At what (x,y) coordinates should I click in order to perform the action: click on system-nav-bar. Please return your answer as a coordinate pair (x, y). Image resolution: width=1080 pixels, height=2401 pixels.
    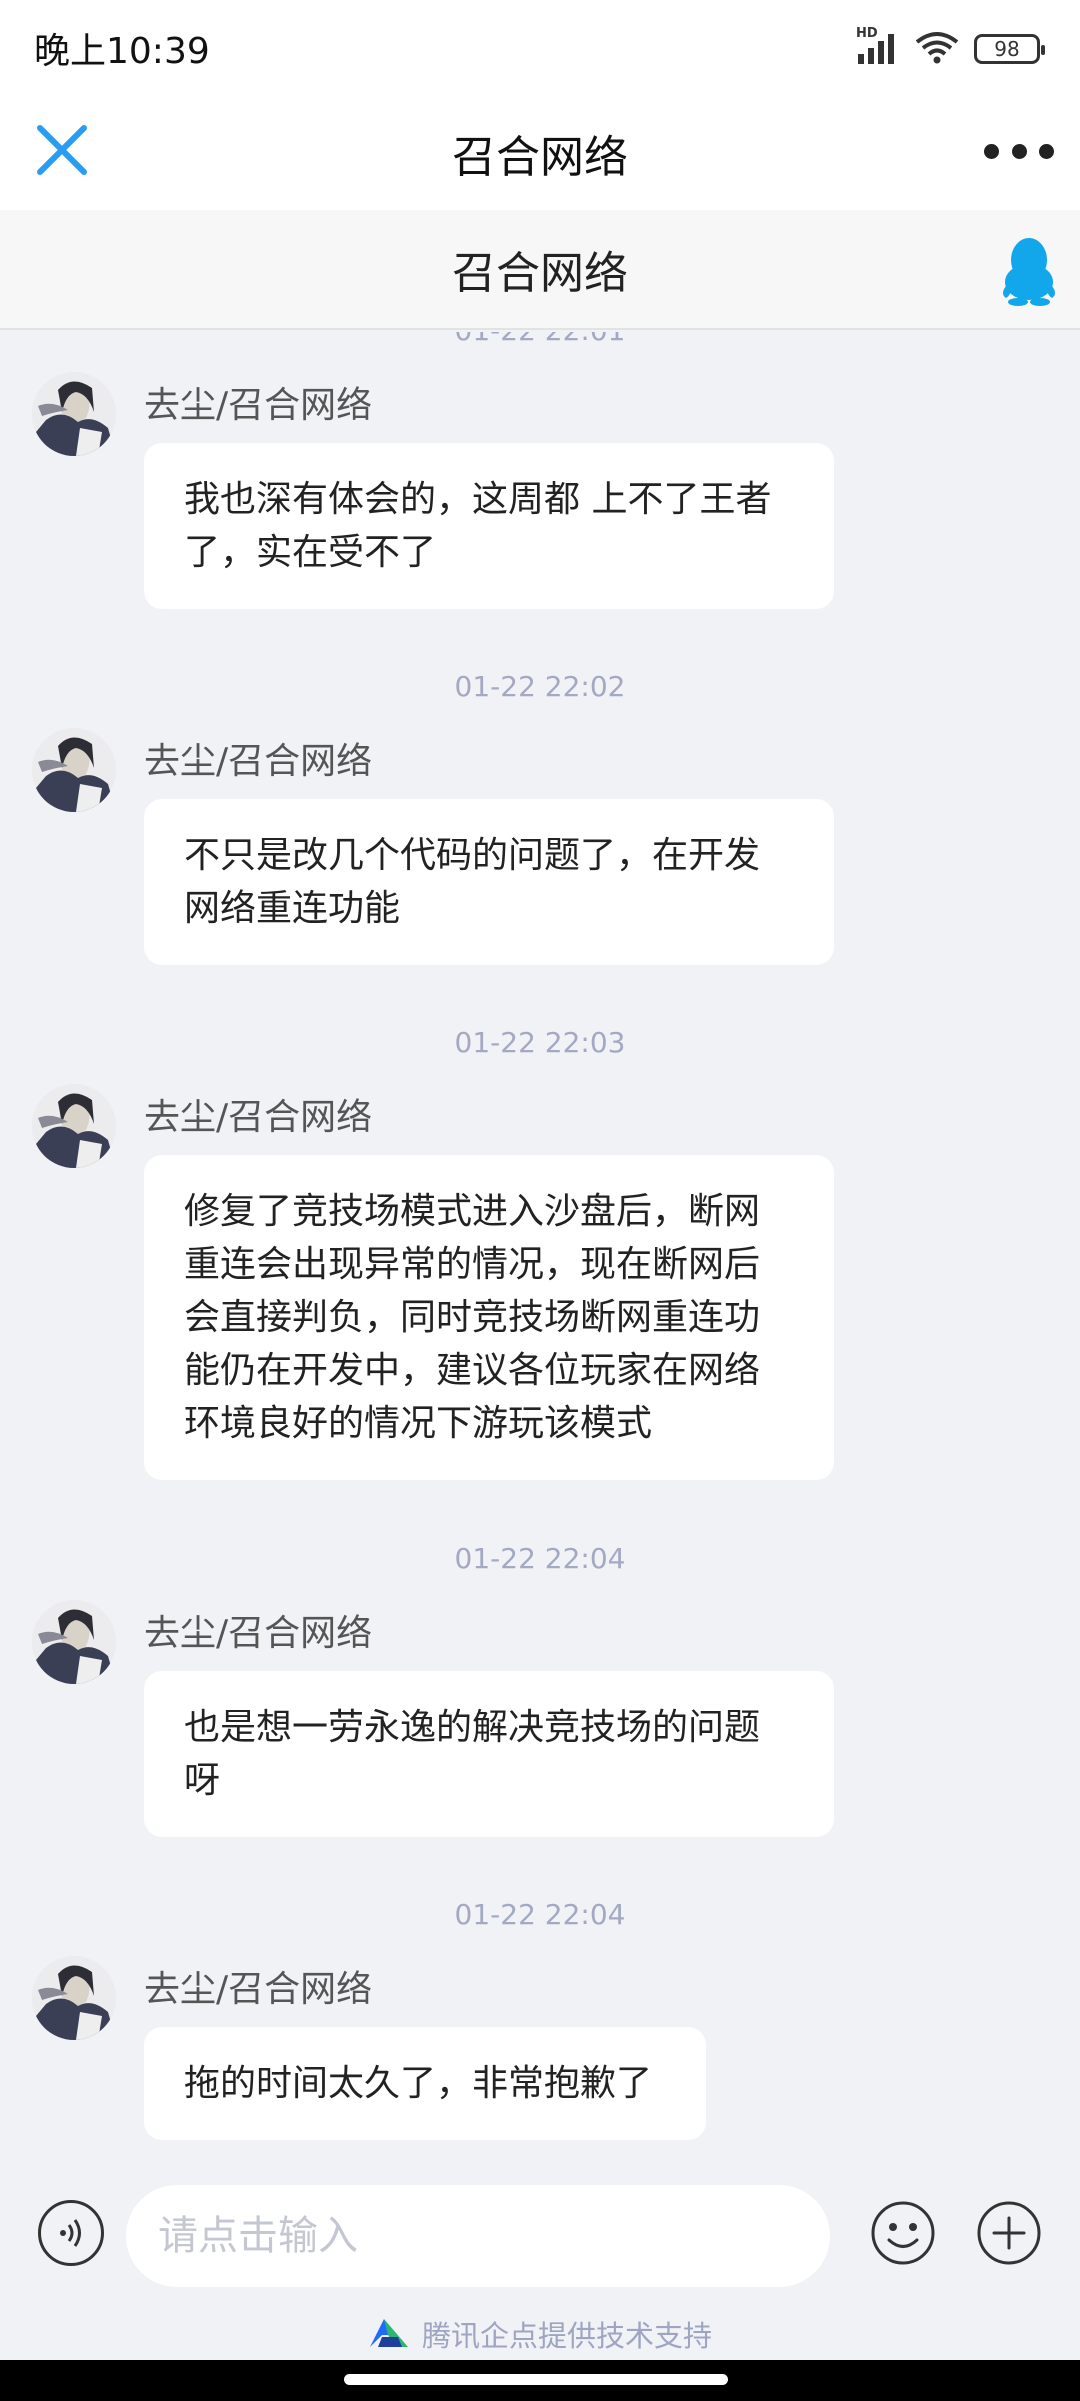
    Looking at the image, I should click on (540, 2380).